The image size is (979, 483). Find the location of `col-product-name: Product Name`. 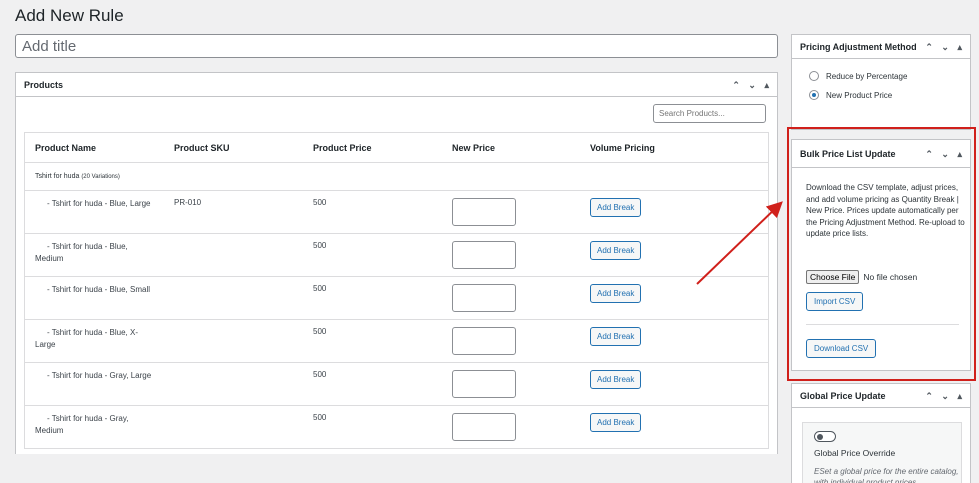

col-product-name: Product Name is located at coordinates (66, 148).